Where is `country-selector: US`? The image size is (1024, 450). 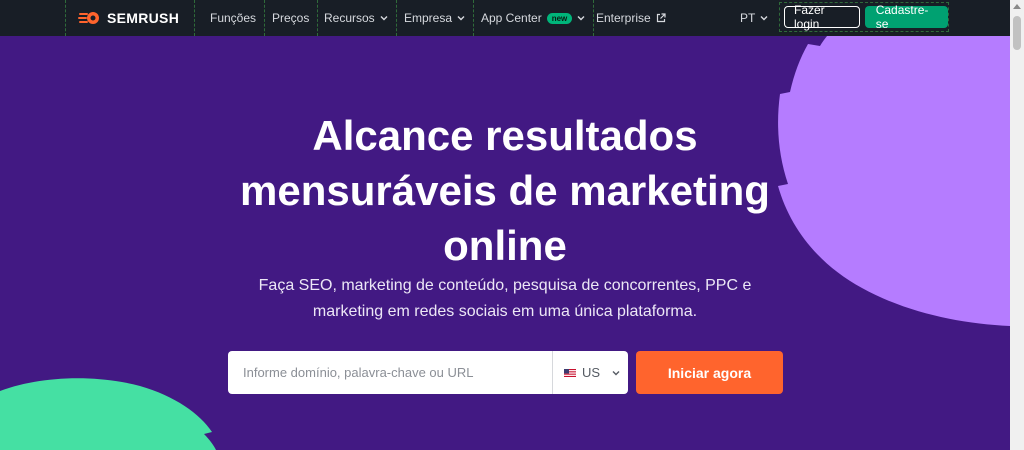
country-selector: US is located at coordinates (590, 372).